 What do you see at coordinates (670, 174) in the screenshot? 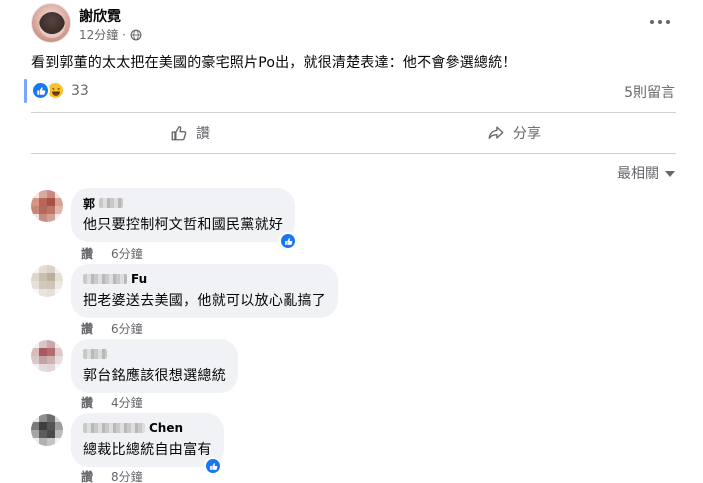
I see `caret-down-icon` at bounding box center [670, 174].